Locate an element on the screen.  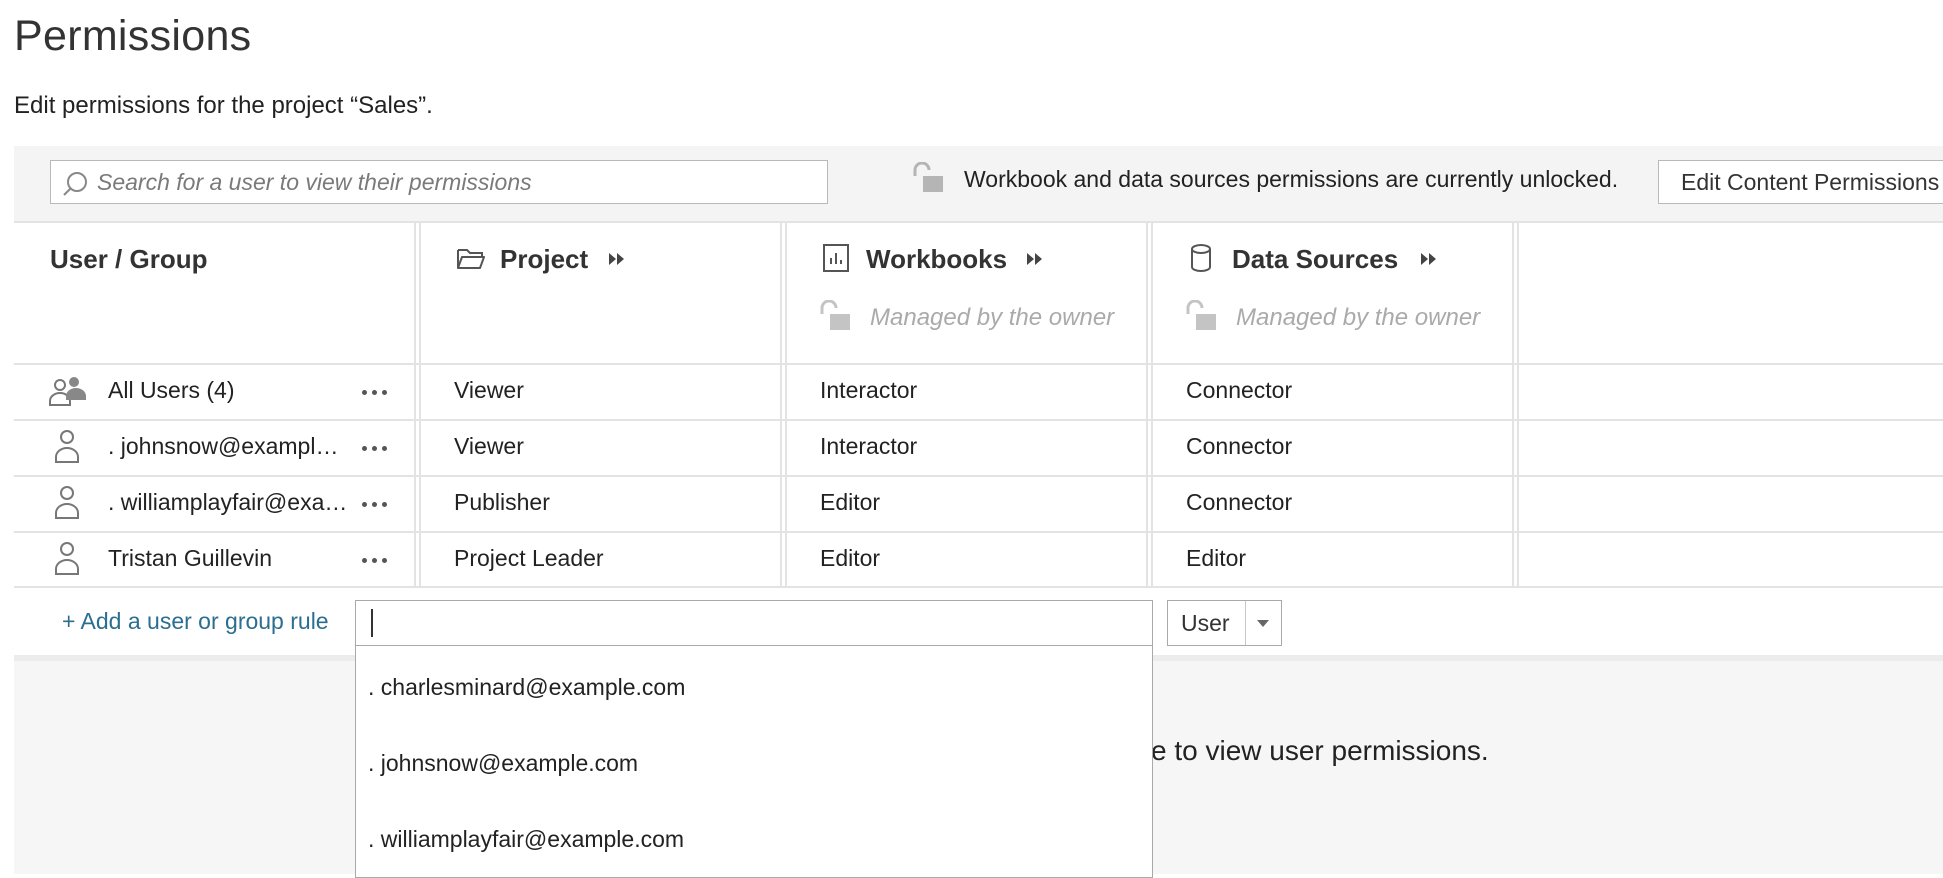
search-icon is located at coordinates (75, 184).